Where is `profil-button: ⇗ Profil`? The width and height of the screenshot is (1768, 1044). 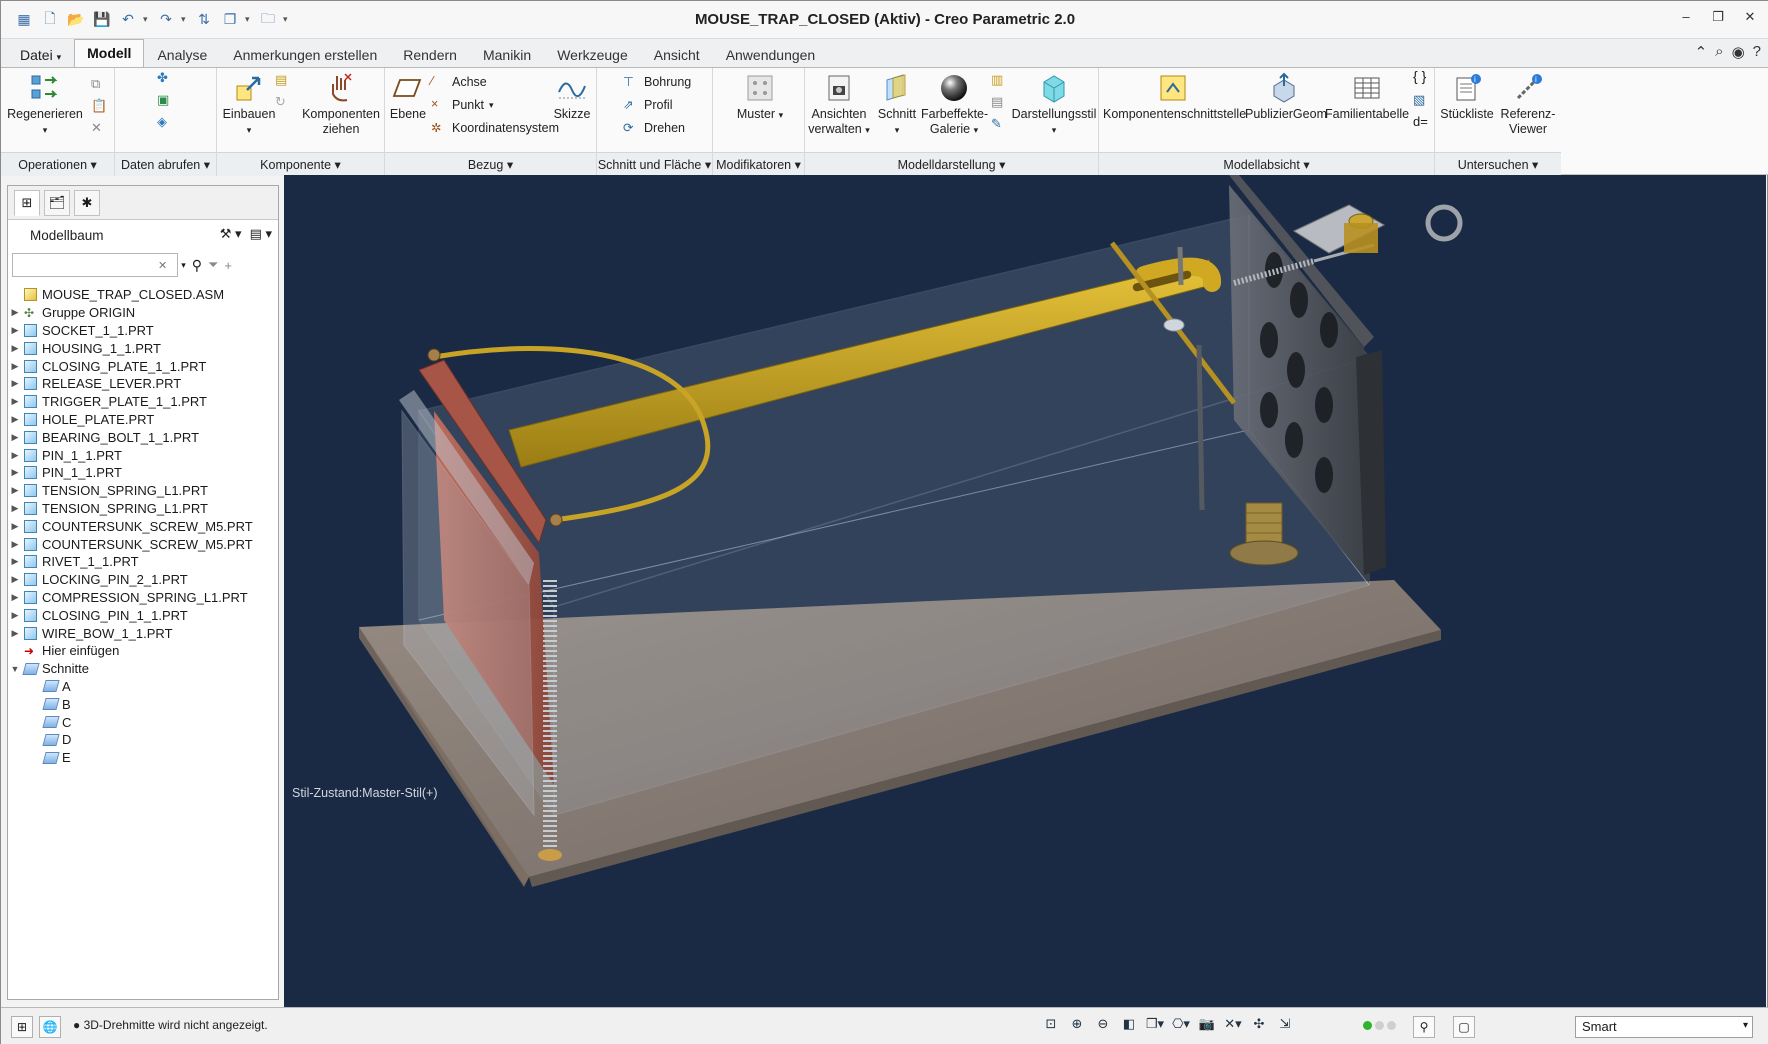
profil-button: ⇗ Profil is located at coordinates (647, 105).